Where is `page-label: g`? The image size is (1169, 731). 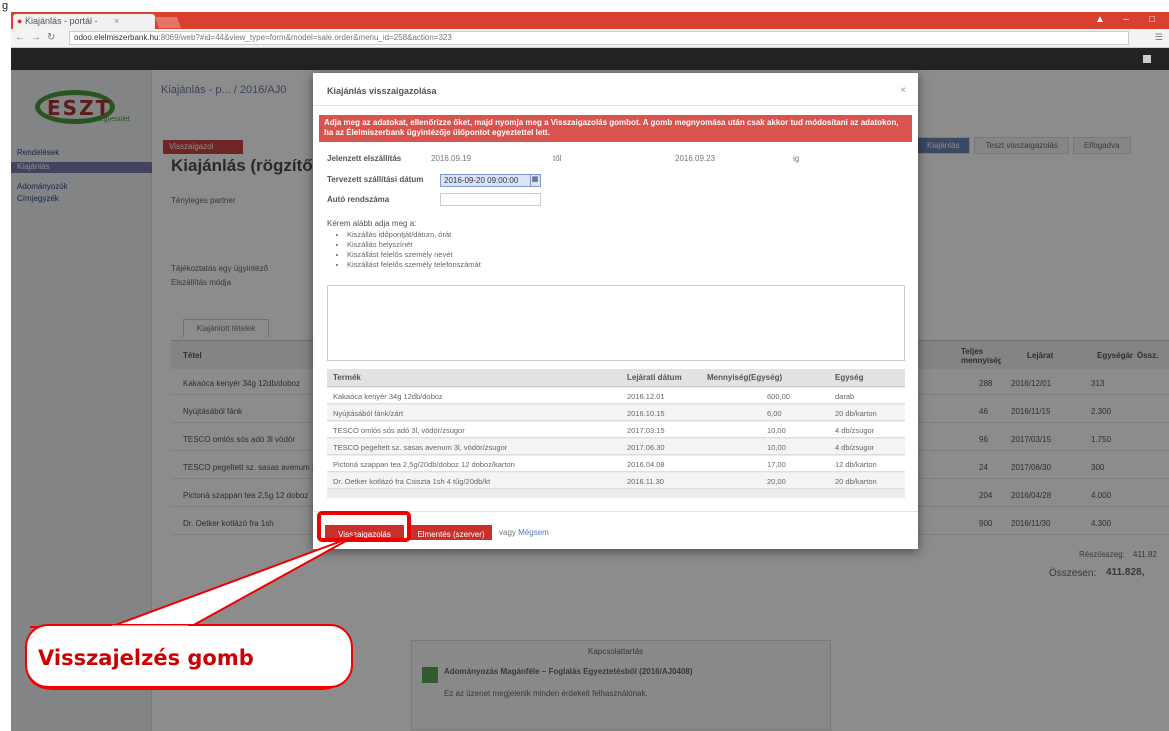
page-label: g is located at coordinates (5, 6).